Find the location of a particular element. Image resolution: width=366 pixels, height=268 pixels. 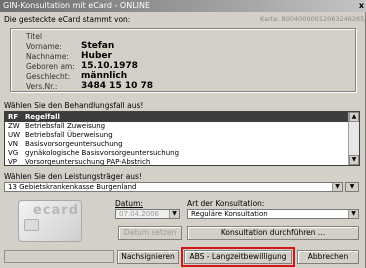

nachsignieren-button: Nachsignieren is located at coordinates (148, 257).